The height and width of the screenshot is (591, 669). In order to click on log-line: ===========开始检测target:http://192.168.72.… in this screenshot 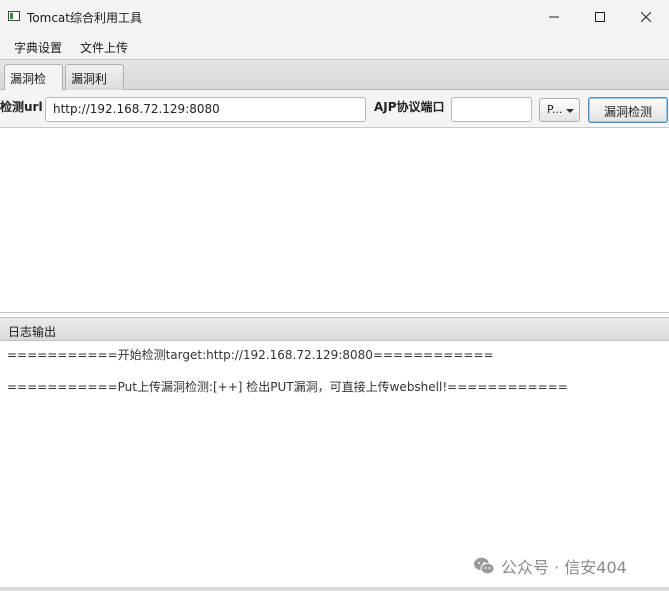, I will do `click(250, 355)`.